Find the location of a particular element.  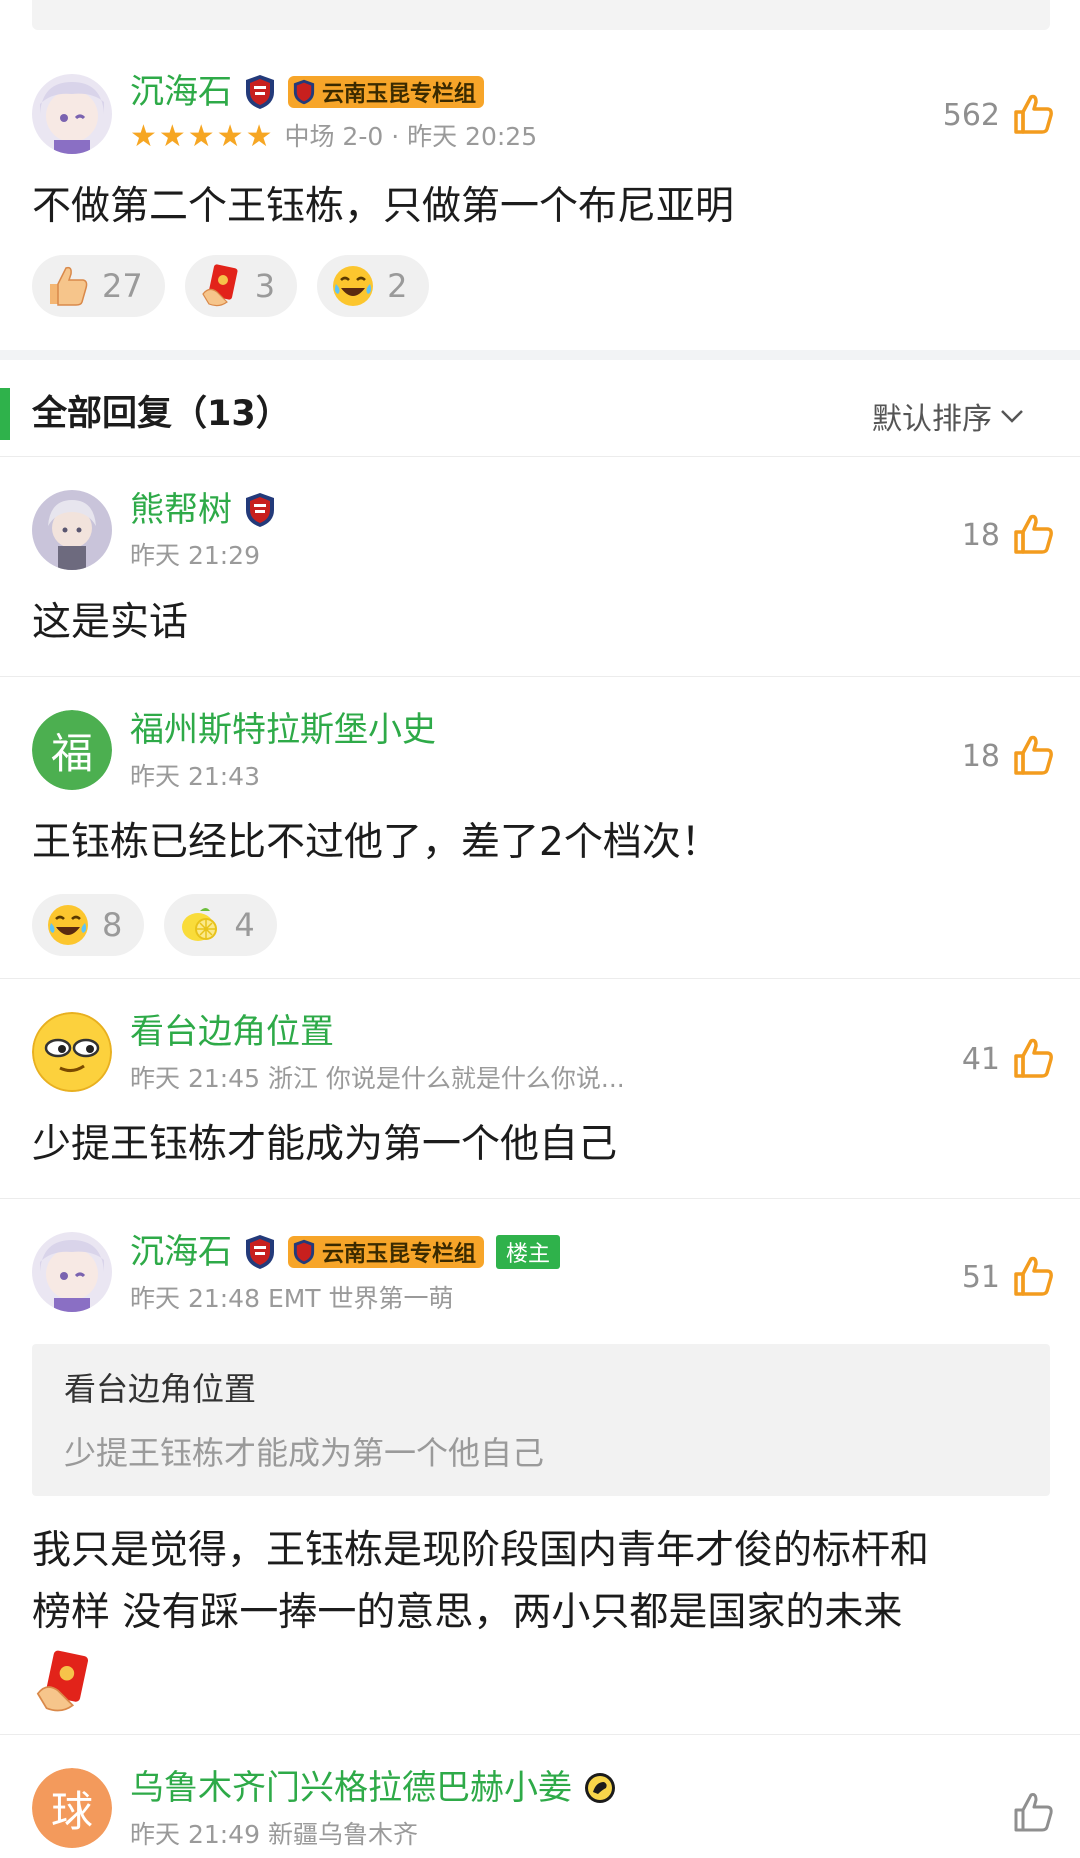

gladbach-badge-icon is located at coordinates (600, 1788).